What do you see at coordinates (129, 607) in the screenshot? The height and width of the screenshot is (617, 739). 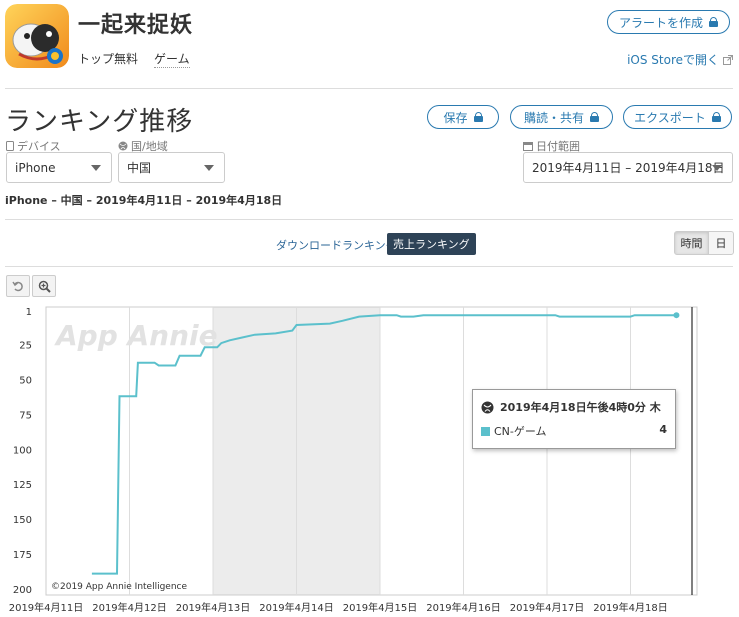 I see `x-tick-label: 2019年4月12日` at bounding box center [129, 607].